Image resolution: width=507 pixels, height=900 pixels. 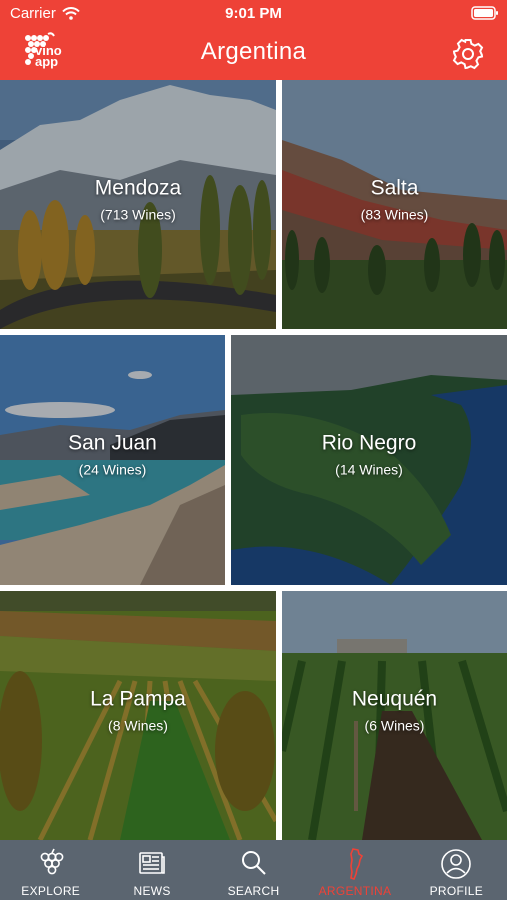 What do you see at coordinates (112, 469) in the screenshot?
I see `region-wine-count: (24 Wines)` at bounding box center [112, 469].